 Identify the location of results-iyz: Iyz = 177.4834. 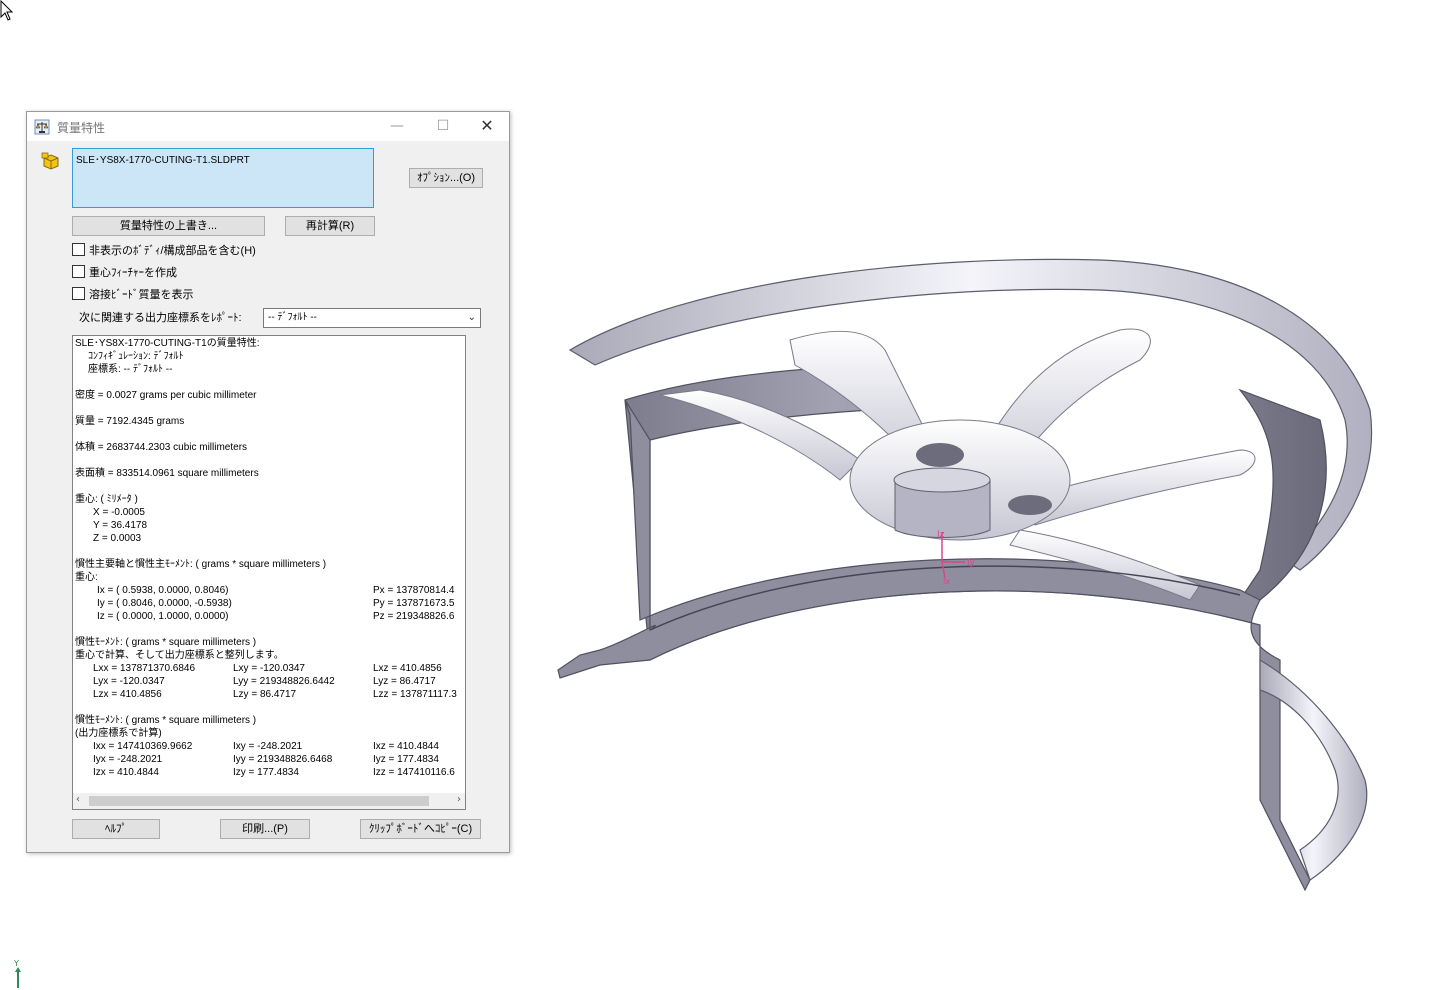
(406, 759).